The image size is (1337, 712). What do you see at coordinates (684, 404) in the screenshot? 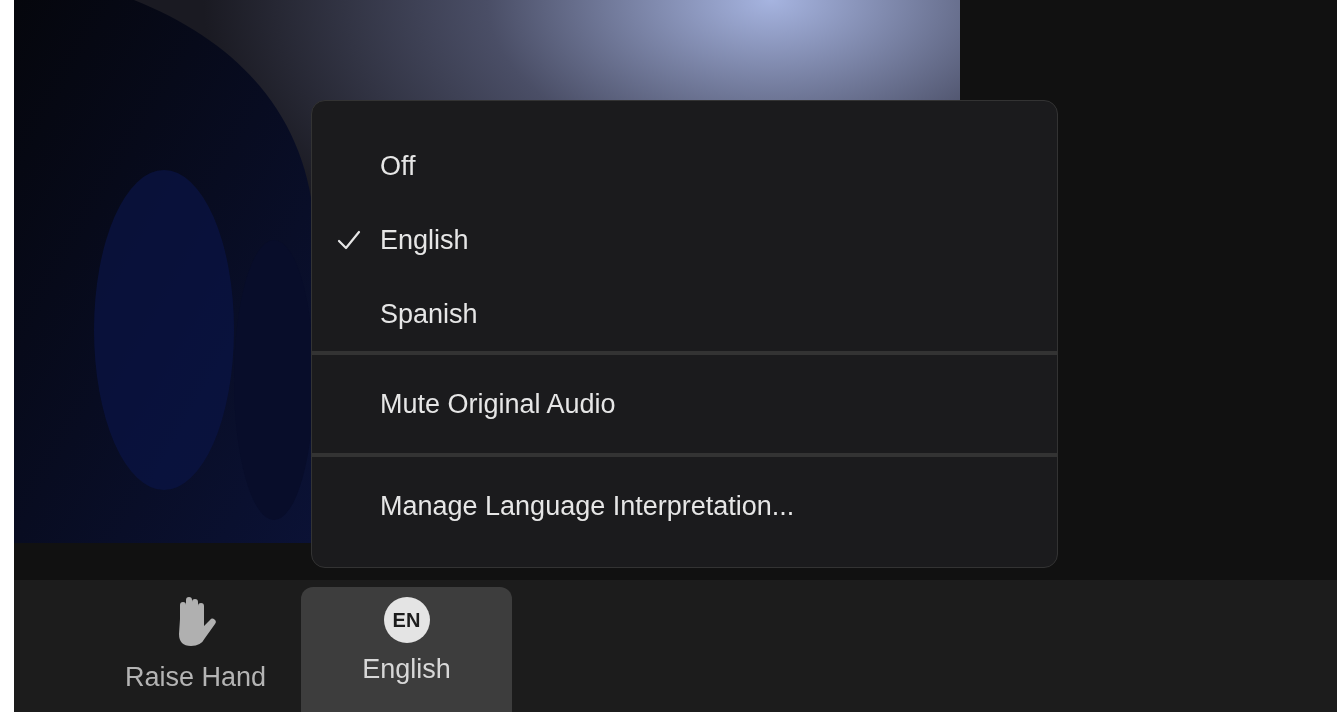
I see `menu-item: Mute Original Audio` at bounding box center [684, 404].